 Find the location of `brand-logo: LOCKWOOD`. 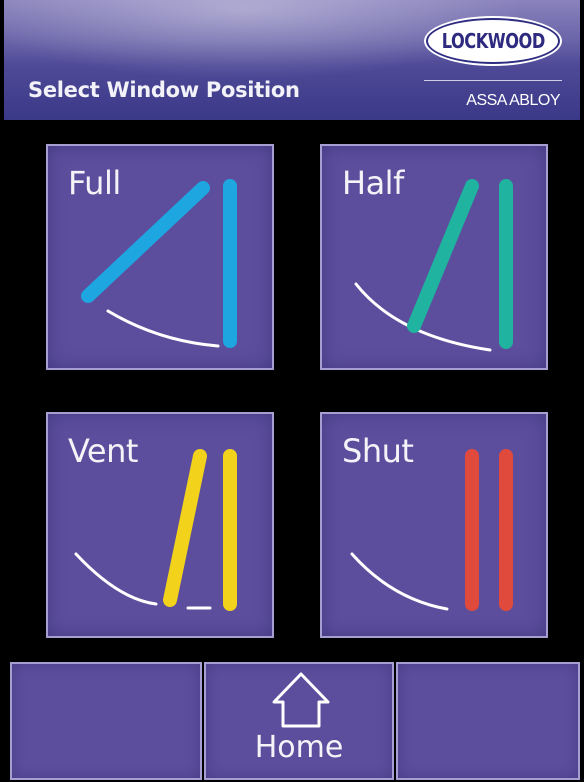

brand-logo: LOCKWOOD is located at coordinates (493, 41).